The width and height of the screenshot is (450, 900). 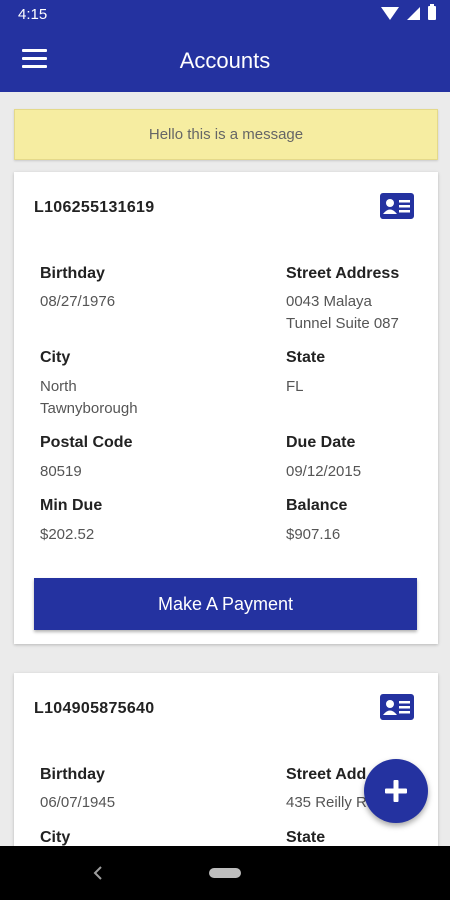 What do you see at coordinates (61, 471) in the screenshot?
I see `postal-code-value: 80519` at bounding box center [61, 471].